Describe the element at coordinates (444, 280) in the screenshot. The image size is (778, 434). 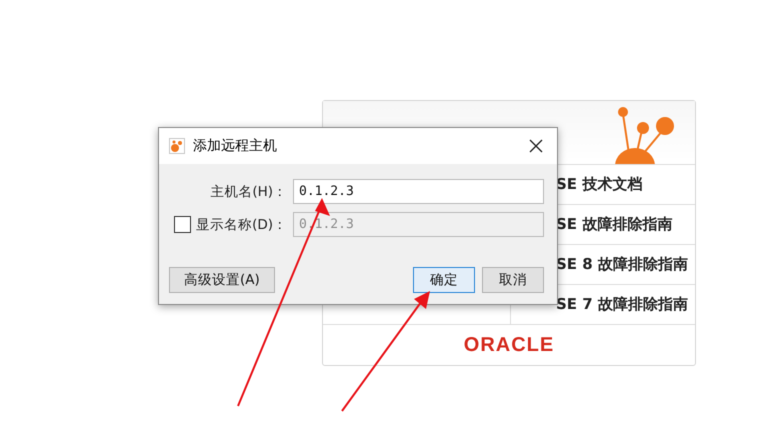
I see `dialog-button: 确定` at that location.